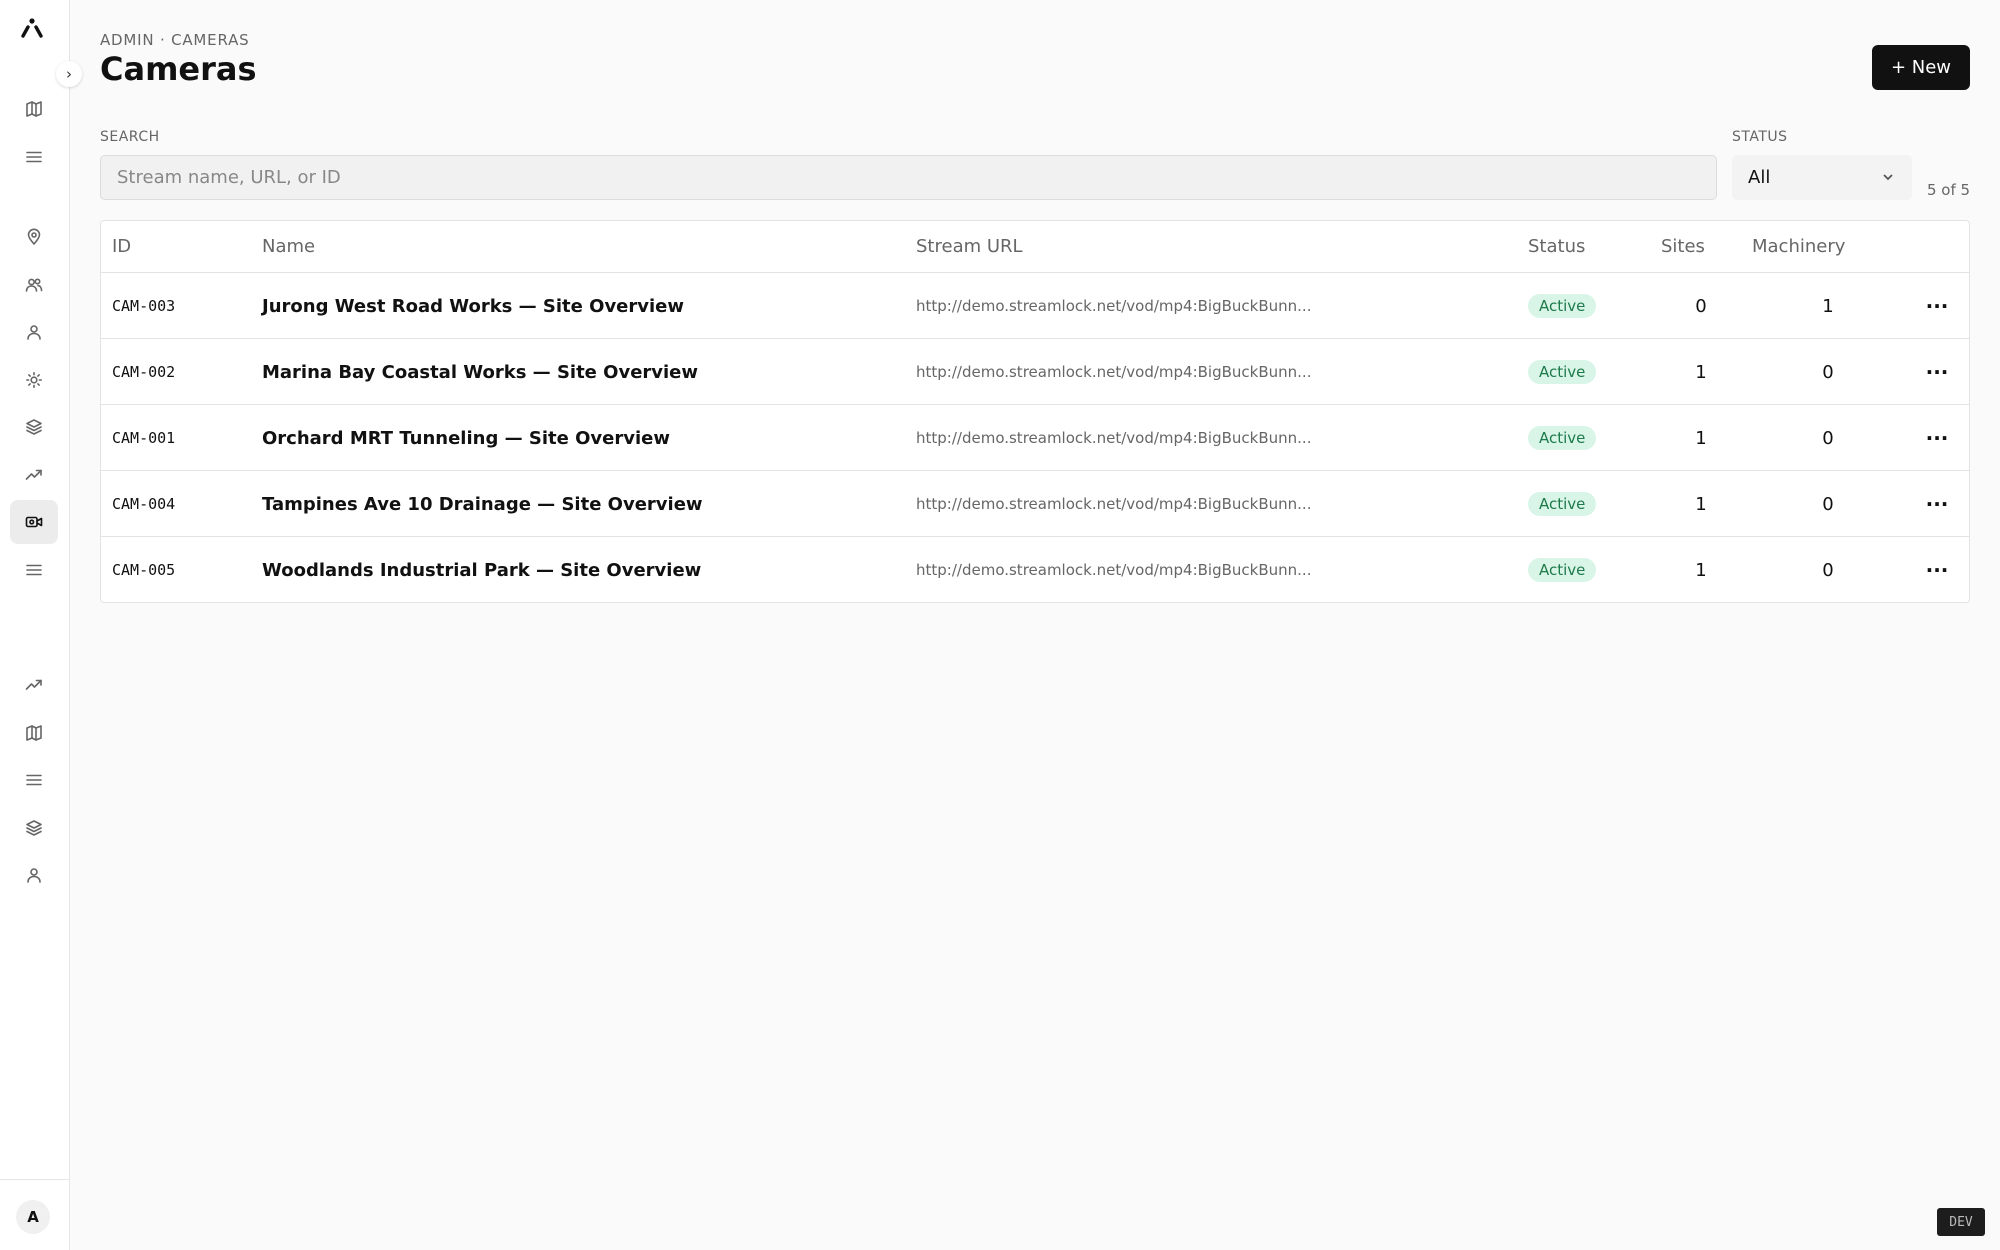 Image resolution: width=2000 pixels, height=1250 pixels. Describe the element at coordinates (175, 40) in the screenshot. I see `breadcrumb: ADMIN · CAMERAS` at that location.